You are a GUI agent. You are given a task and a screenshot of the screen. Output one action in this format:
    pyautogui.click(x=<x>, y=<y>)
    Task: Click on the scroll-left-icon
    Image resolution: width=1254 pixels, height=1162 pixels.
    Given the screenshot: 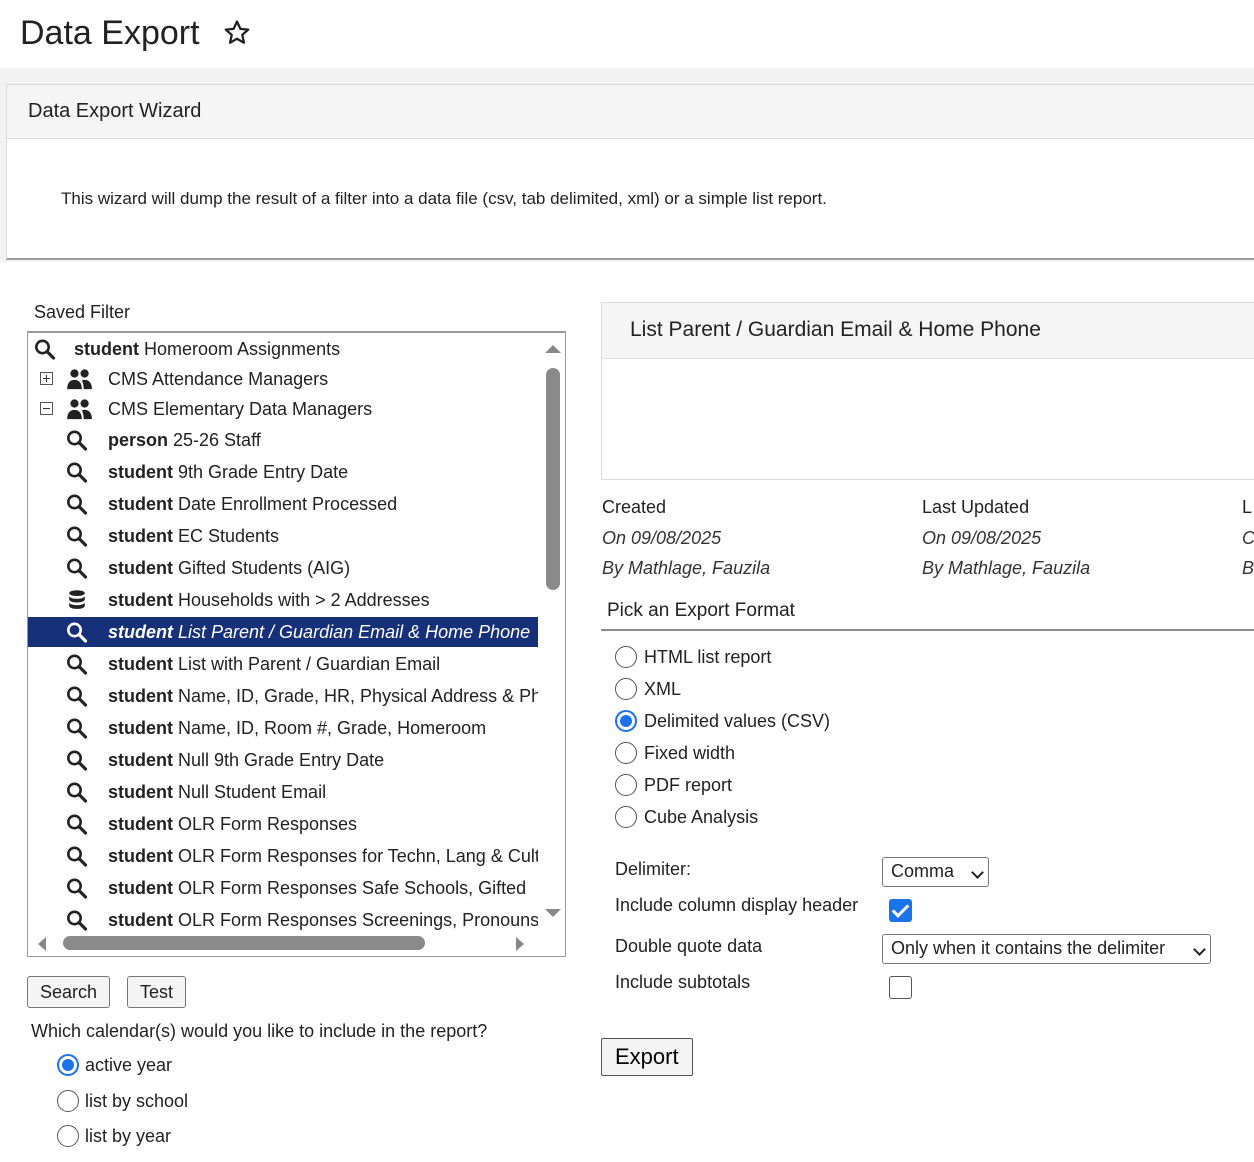 What is the action you would take?
    pyautogui.click(x=42, y=944)
    